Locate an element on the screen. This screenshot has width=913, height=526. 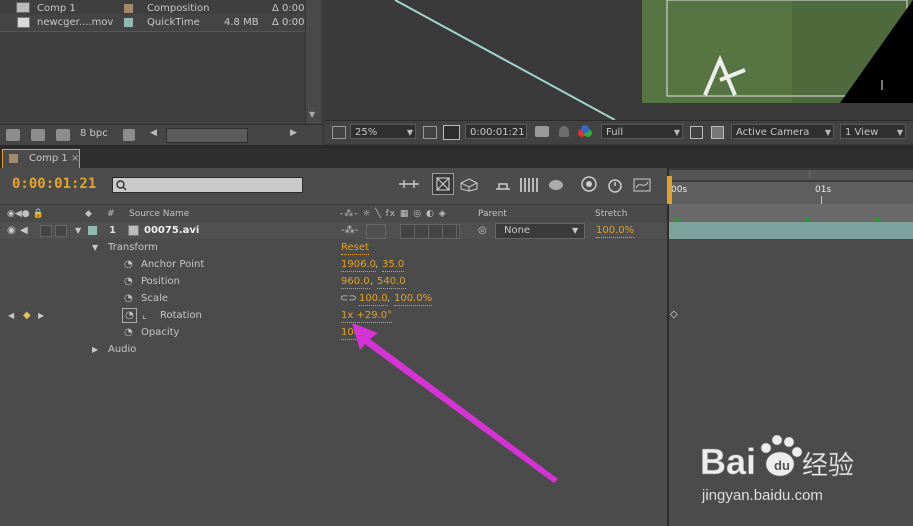
shy-switch-icon: -⁂- is located at coordinates (349, 230).